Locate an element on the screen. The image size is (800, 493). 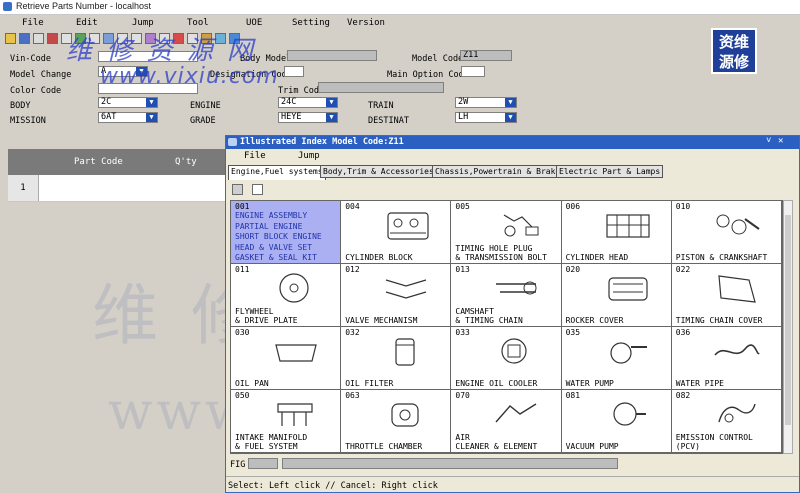
fig-label: FIG is located at coordinates (238, 465).